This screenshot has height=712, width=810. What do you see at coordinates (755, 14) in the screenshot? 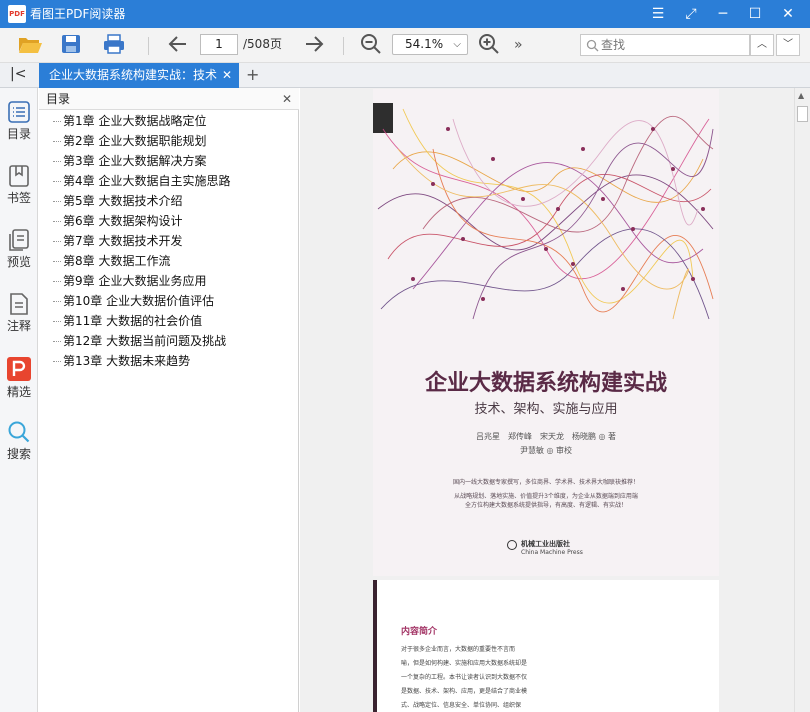
I see `maximize-button: ☐` at bounding box center [755, 14].